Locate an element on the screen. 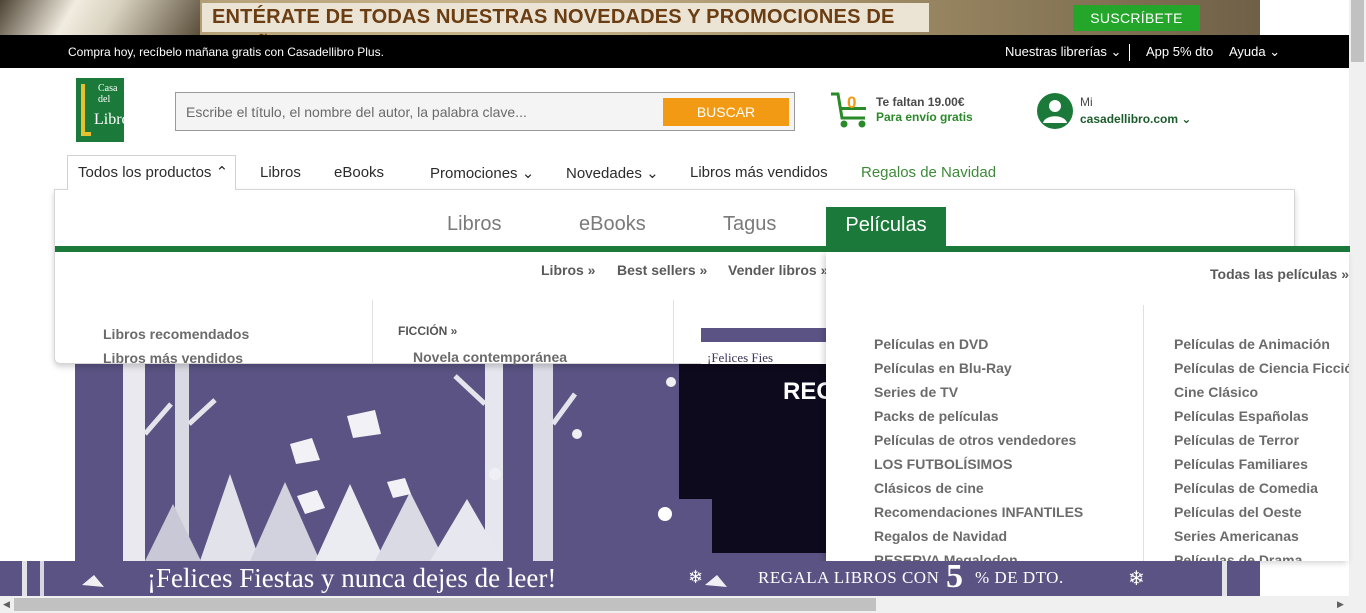  tab-libros: Libros is located at coordinates (474, 224).